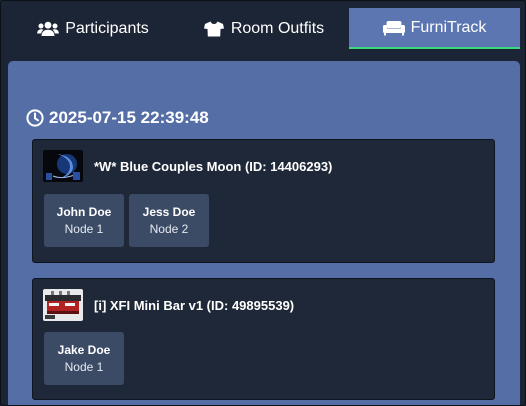 The width and height of the screenshot is (526, 406). I want to click on shirt-icon, so click(214, 29).